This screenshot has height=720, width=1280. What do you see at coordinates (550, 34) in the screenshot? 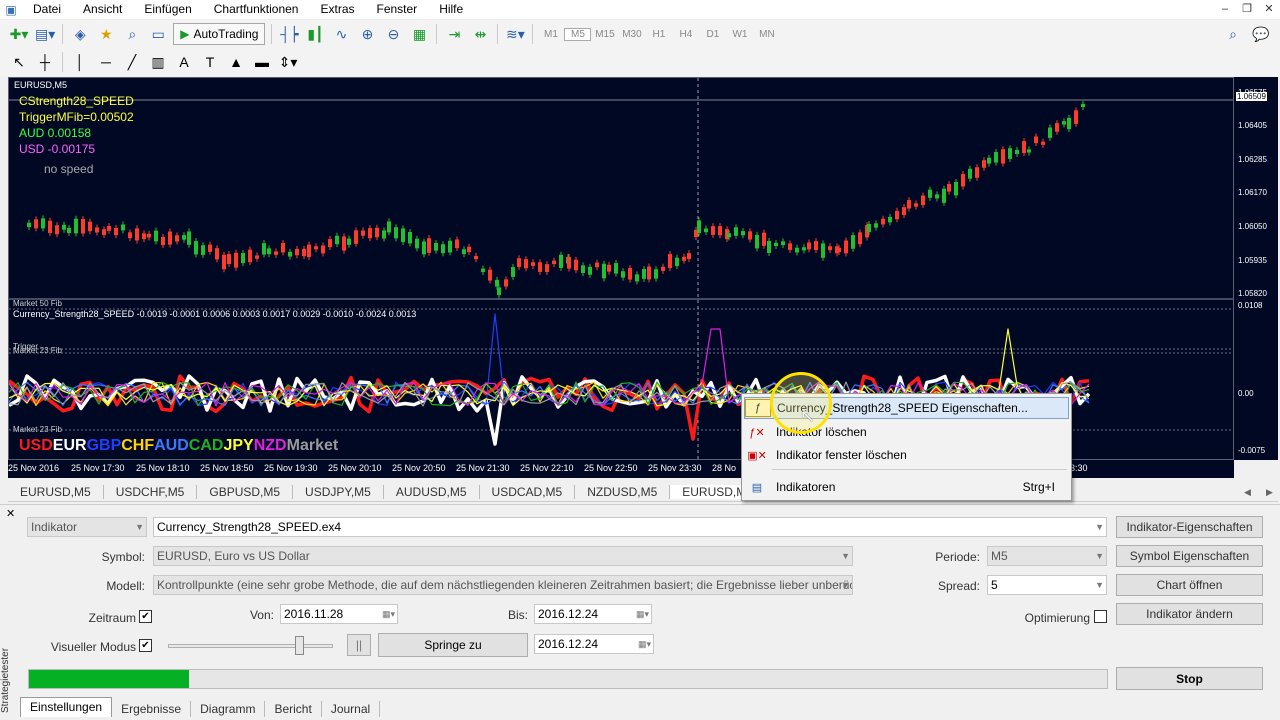
I see `timeframe-m1: M1` at bounding box center [550, 34].